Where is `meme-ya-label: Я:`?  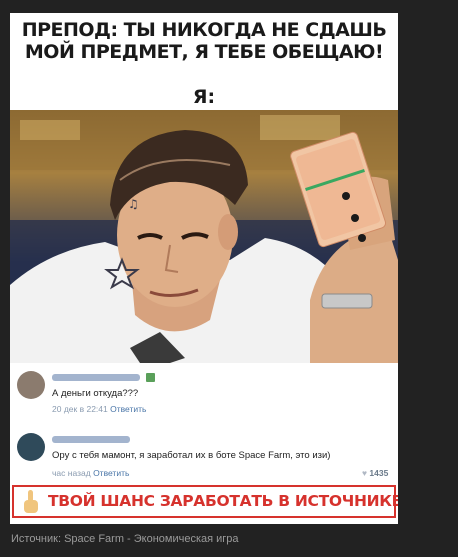
meme-ya-label: Я: is located at coordinates (204, 97).